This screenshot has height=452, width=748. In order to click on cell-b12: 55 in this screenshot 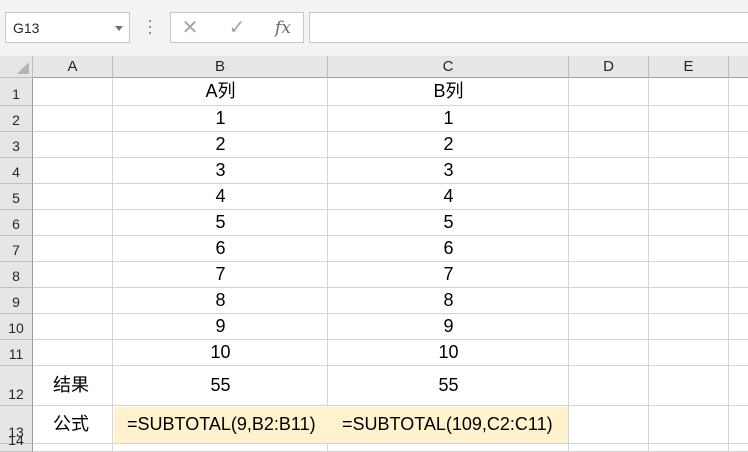, I will do `click(220, 385)`.